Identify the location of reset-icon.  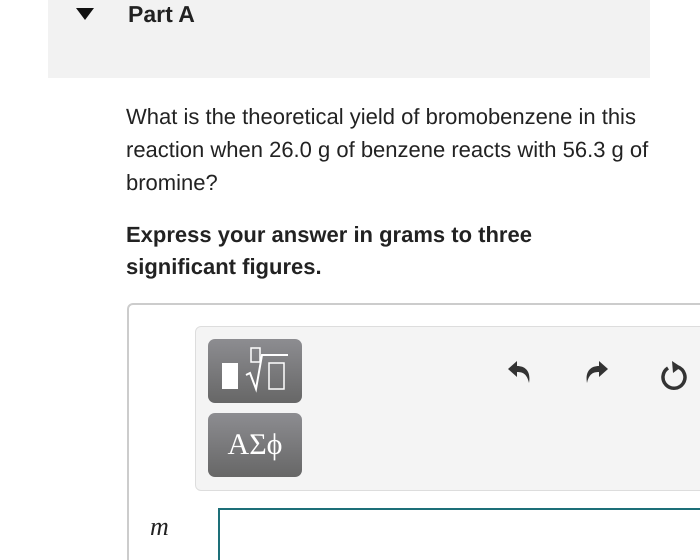
(674, 375).